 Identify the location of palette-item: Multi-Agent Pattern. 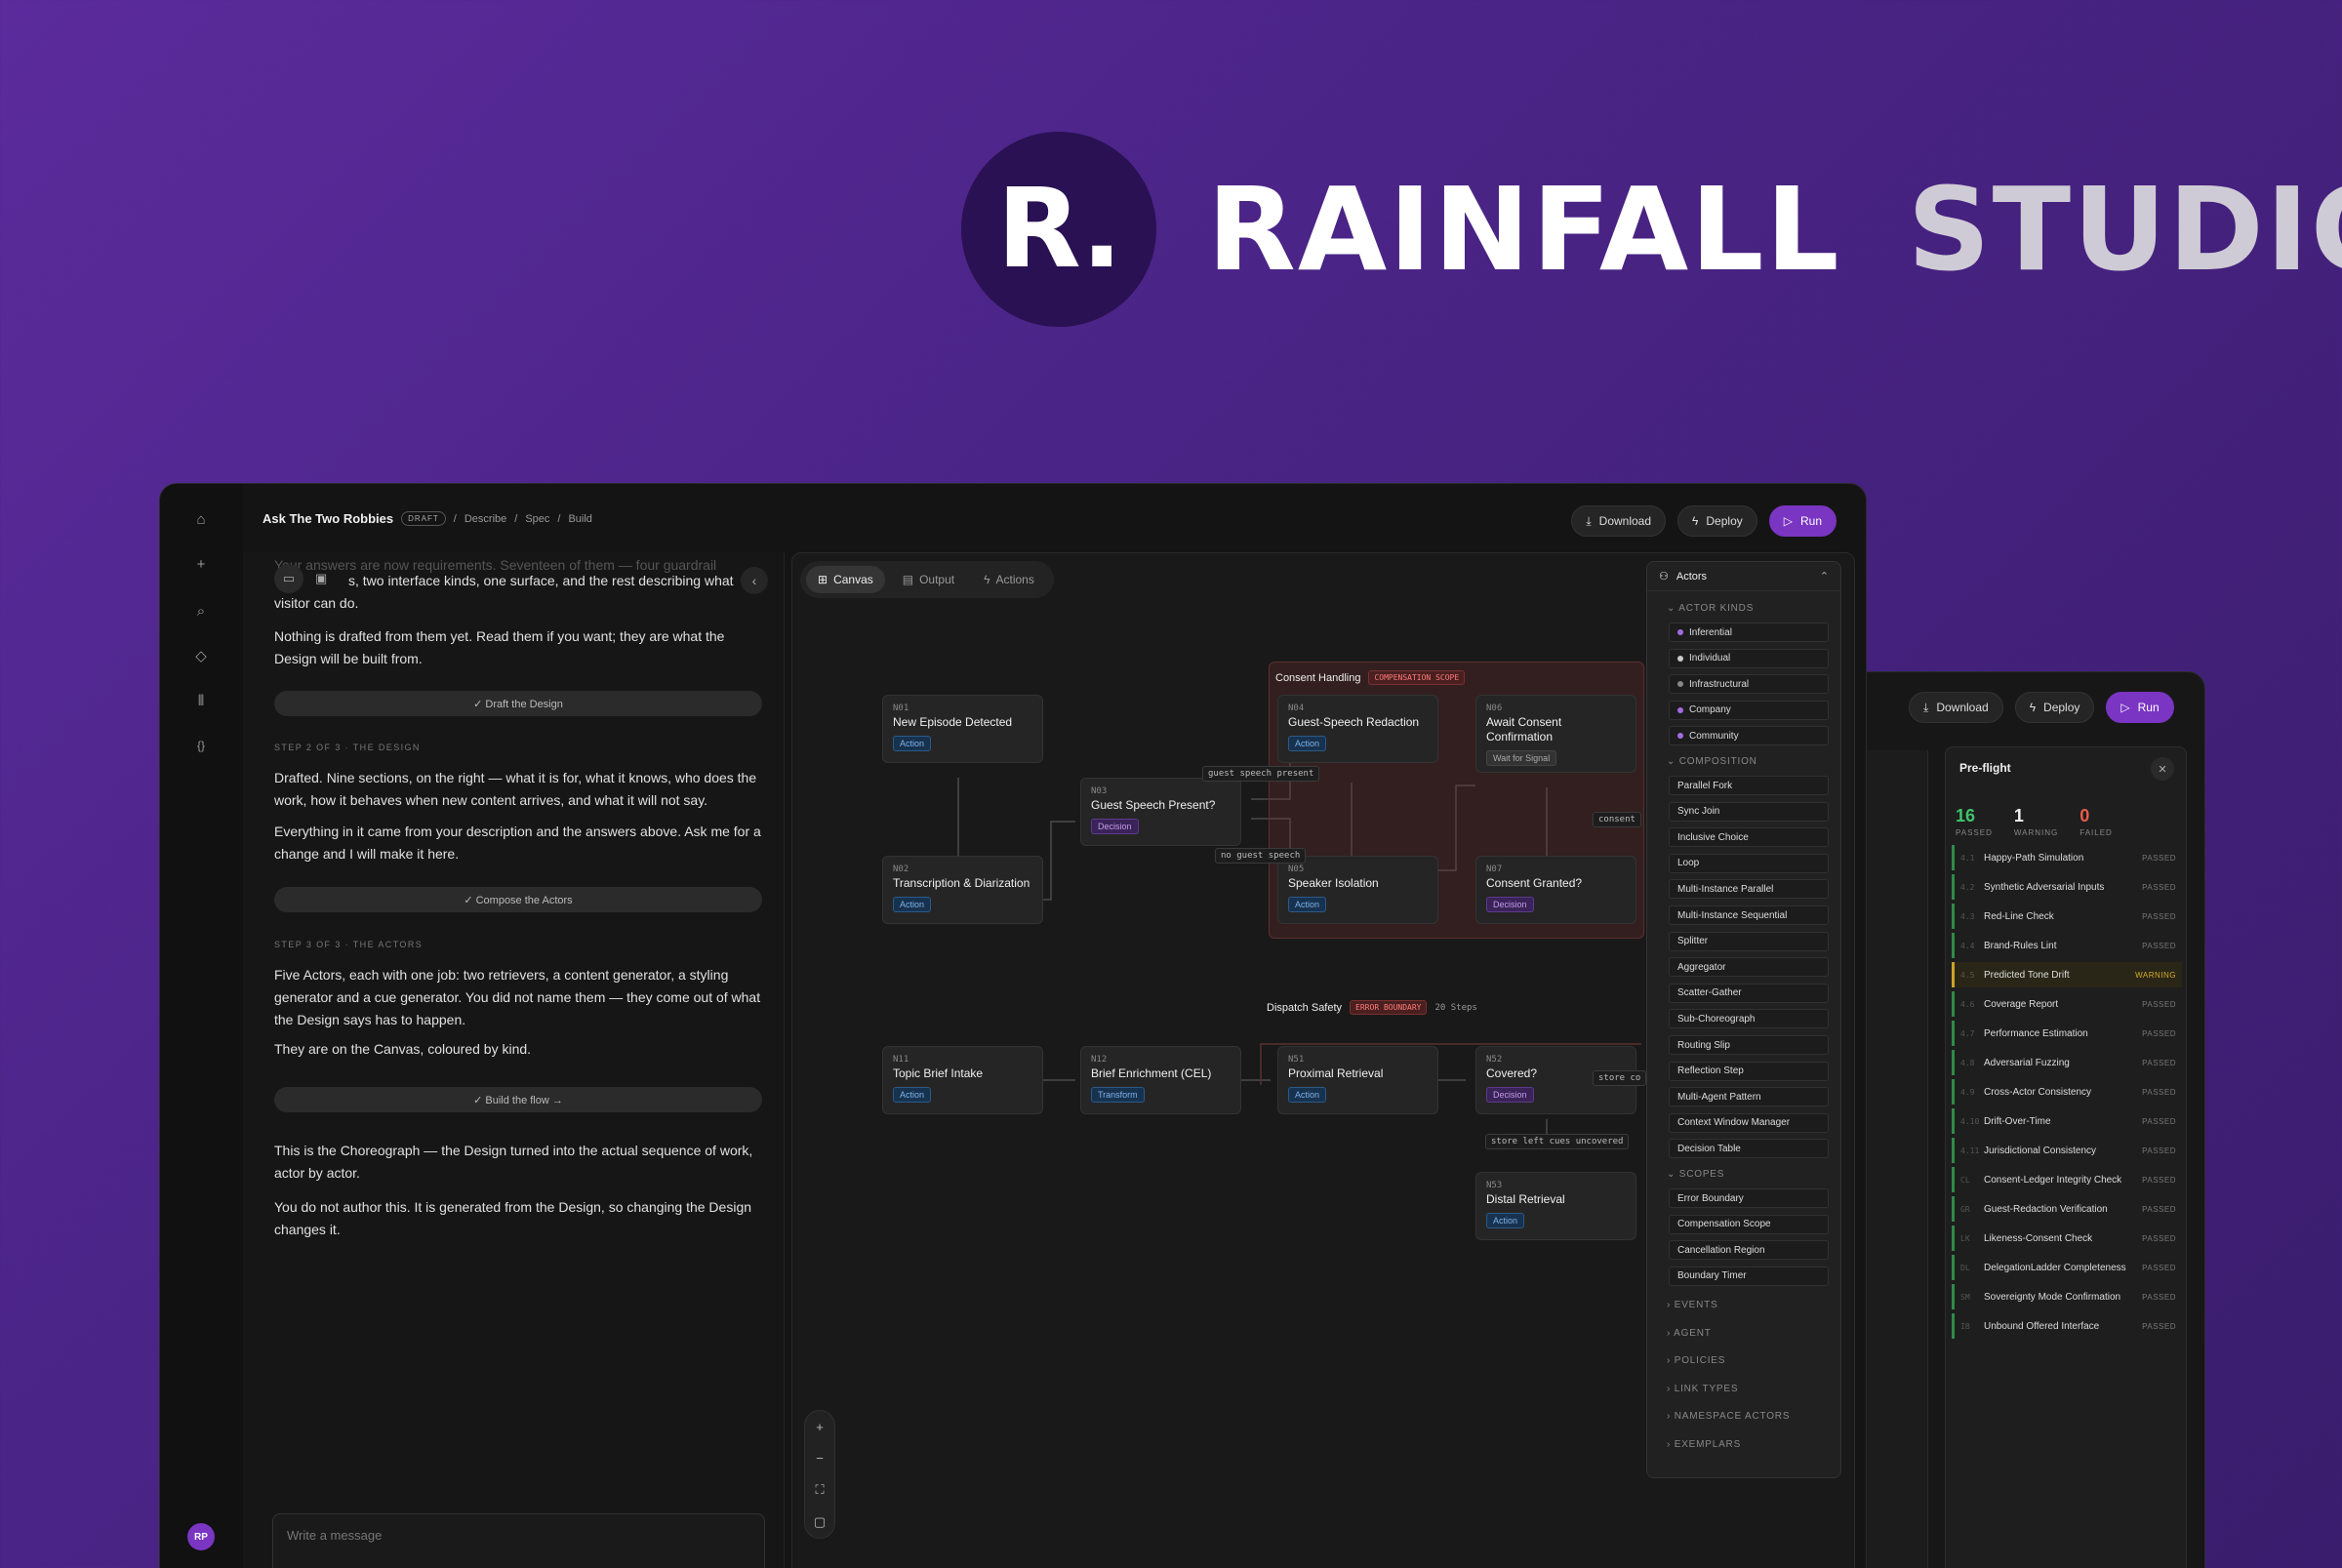
(1749, 1097).